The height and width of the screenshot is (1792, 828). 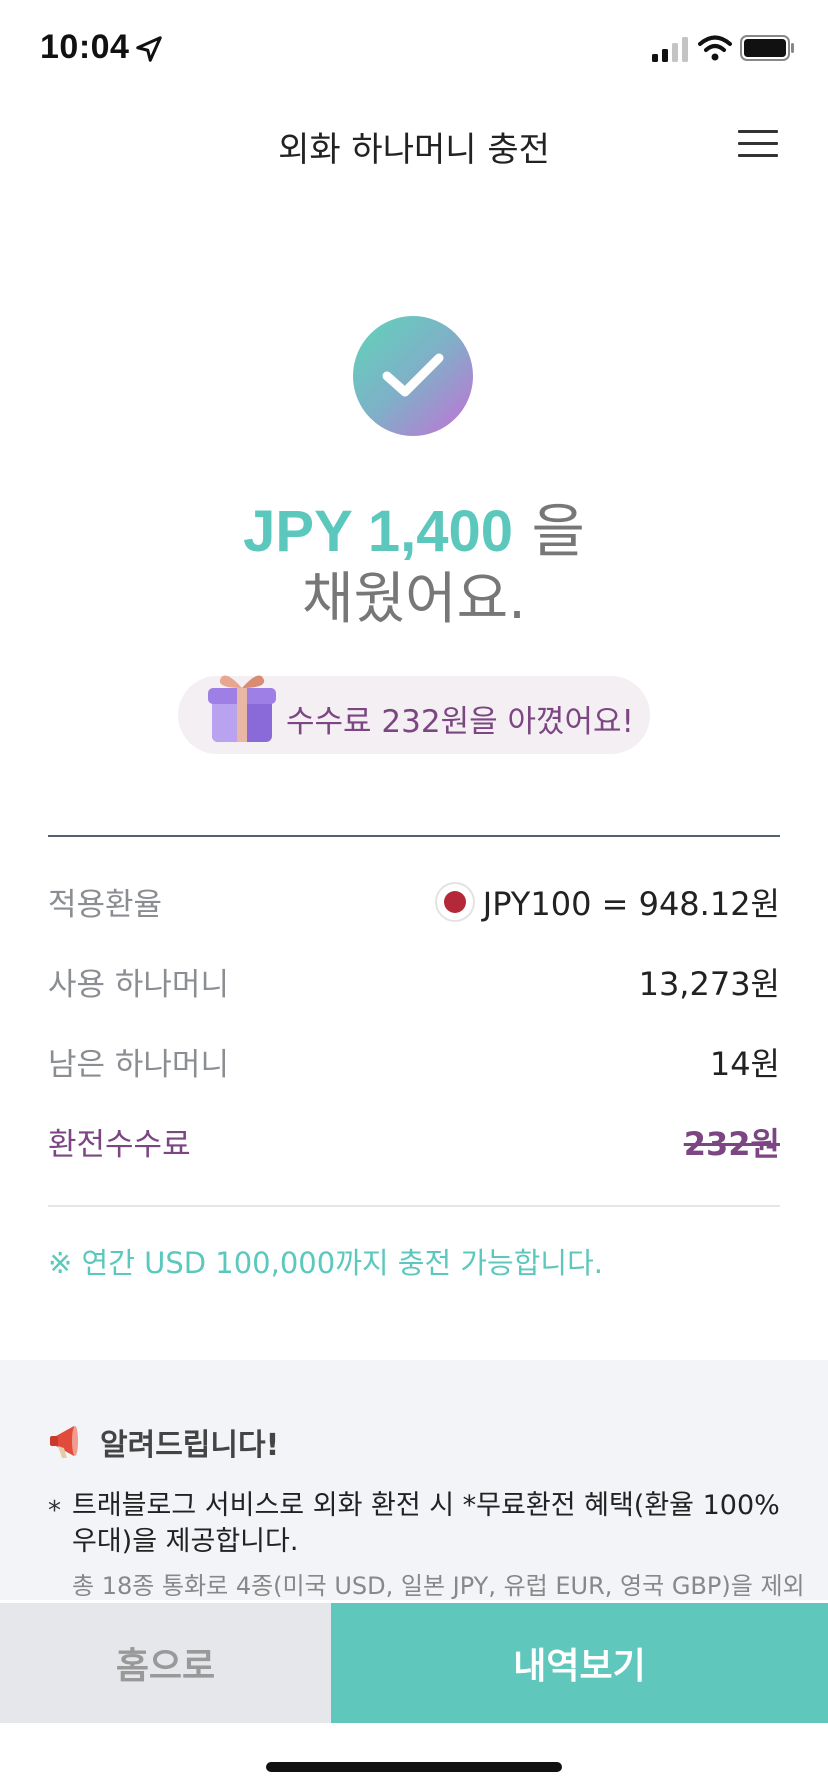 I want to click on rate-value-group: JPY100 = 948.12원, so click(x=607, y=902).